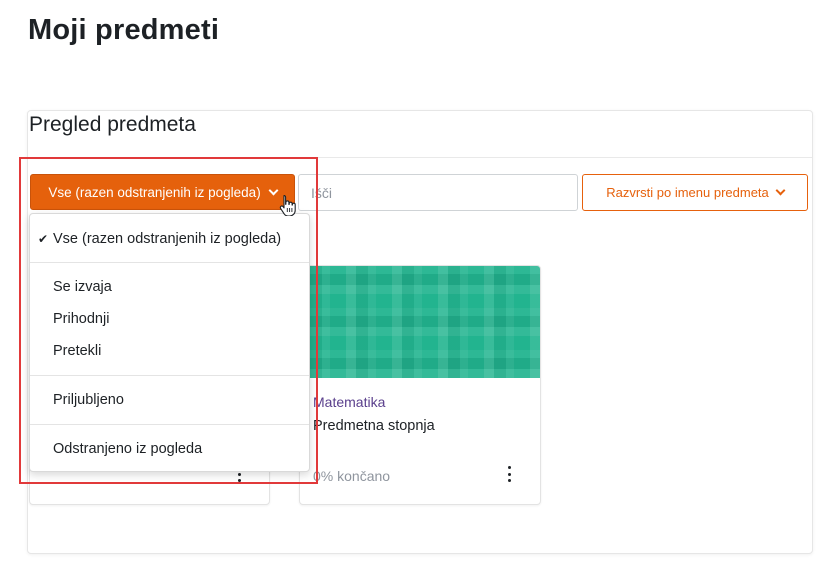 This screenshot has height=580, width=836. Describe the element at coordinates (352, 476) in the screenshot. I see `course-progress: 0% končano` at that location.